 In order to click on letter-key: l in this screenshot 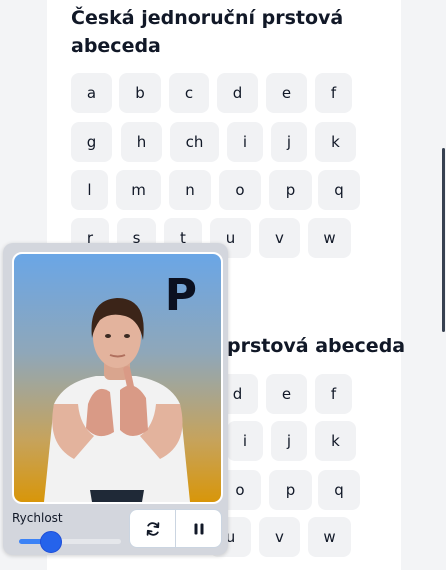, I will do `click(89, 190)`.